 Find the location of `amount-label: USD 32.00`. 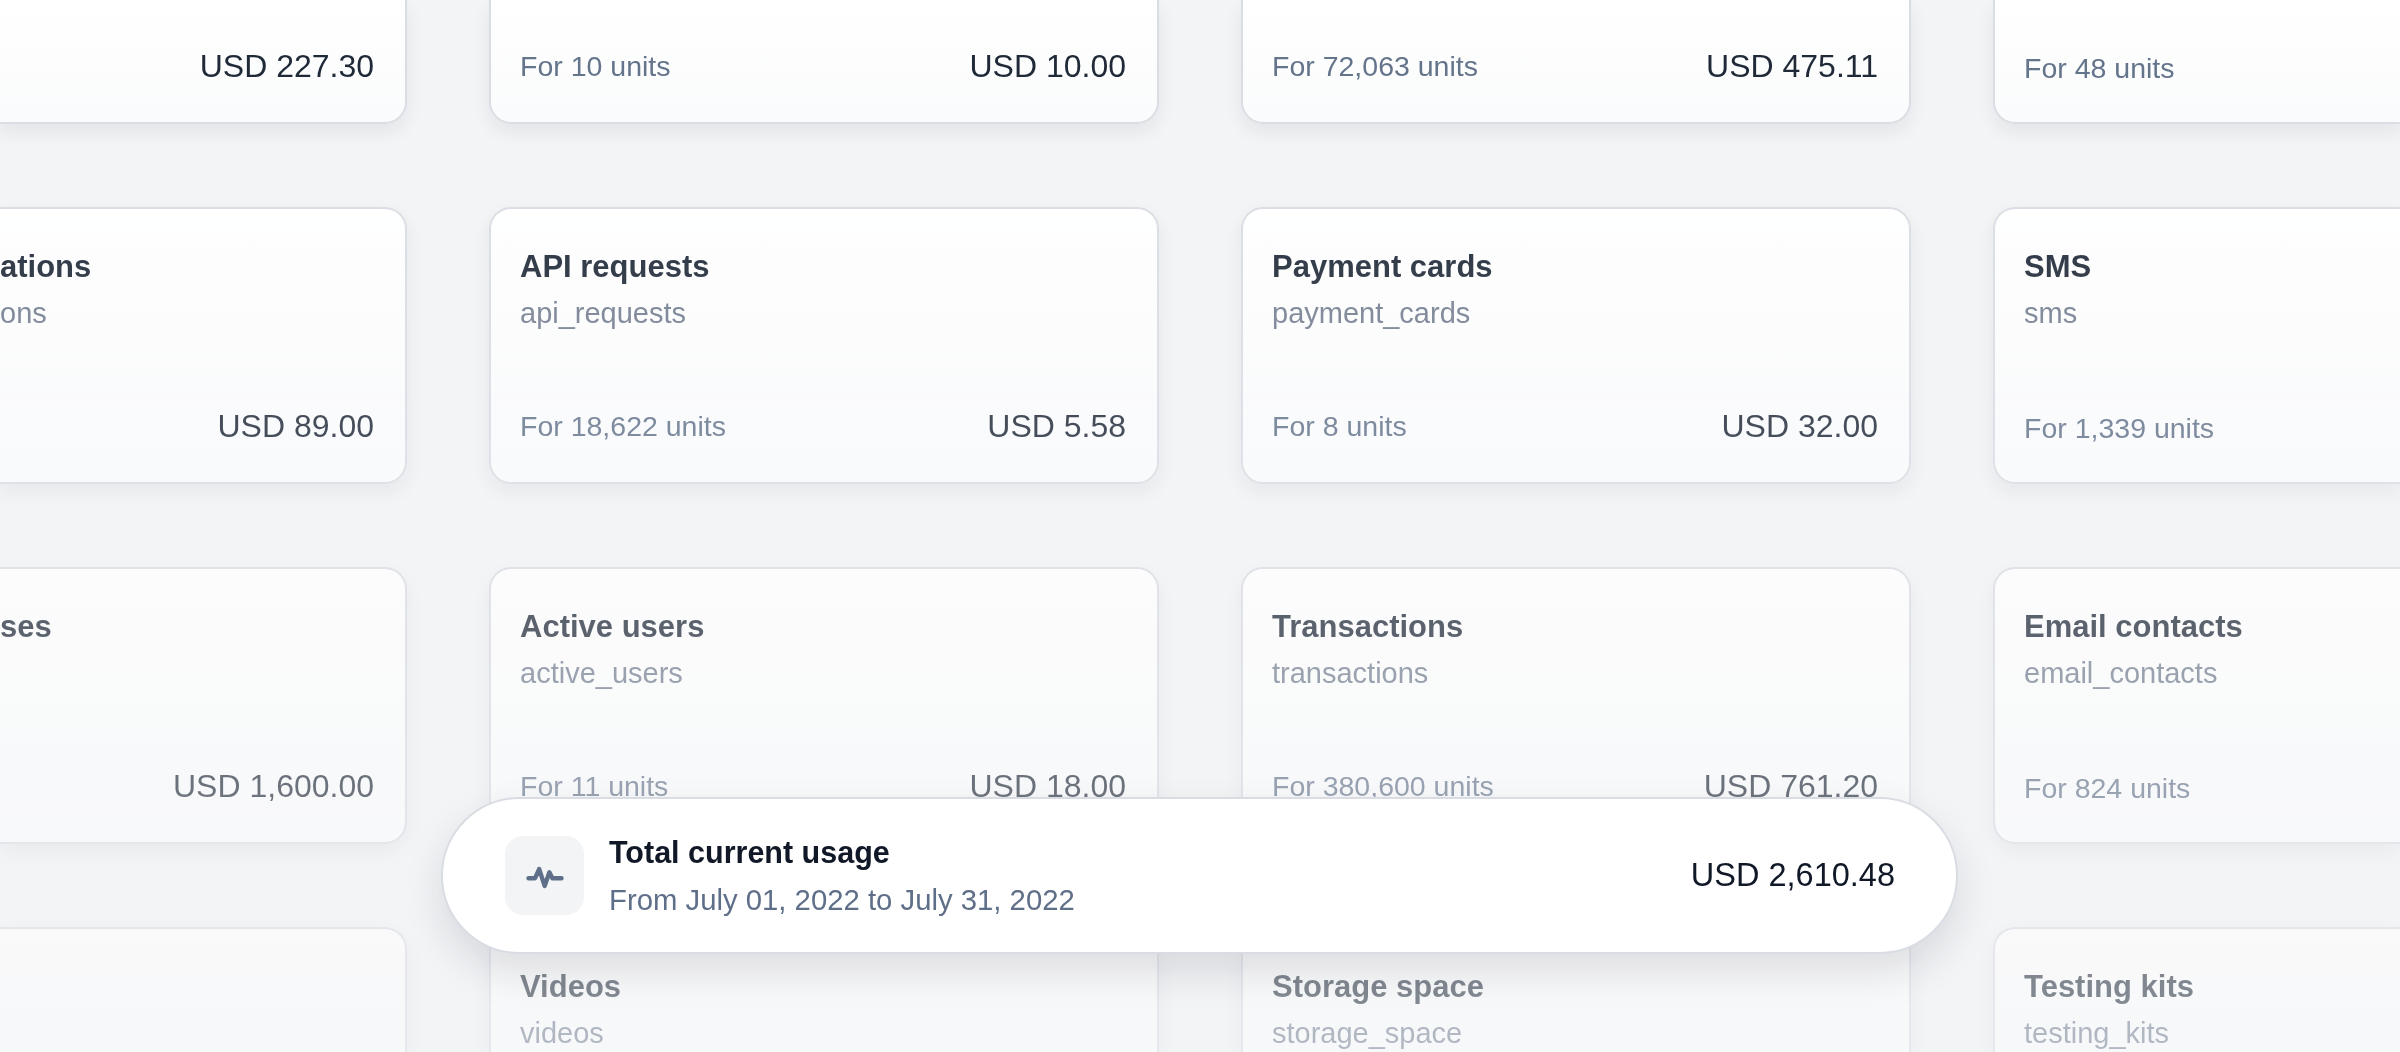

amount-label: USD 32.00 is located at coordinates (1799, 426).